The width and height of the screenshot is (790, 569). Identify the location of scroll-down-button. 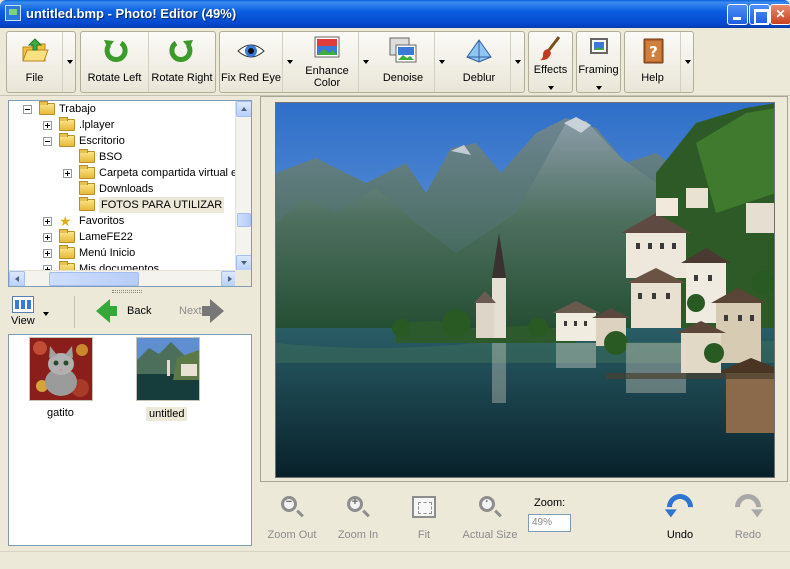
(243, 263).